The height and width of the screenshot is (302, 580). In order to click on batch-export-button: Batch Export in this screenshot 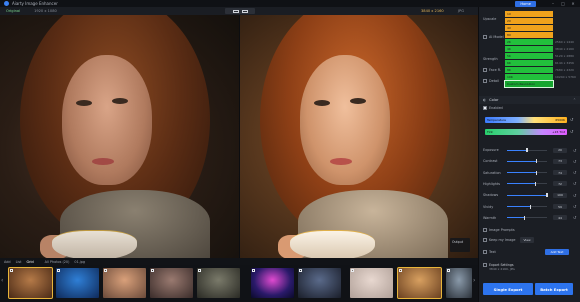, I will do `click(554, 289)`.